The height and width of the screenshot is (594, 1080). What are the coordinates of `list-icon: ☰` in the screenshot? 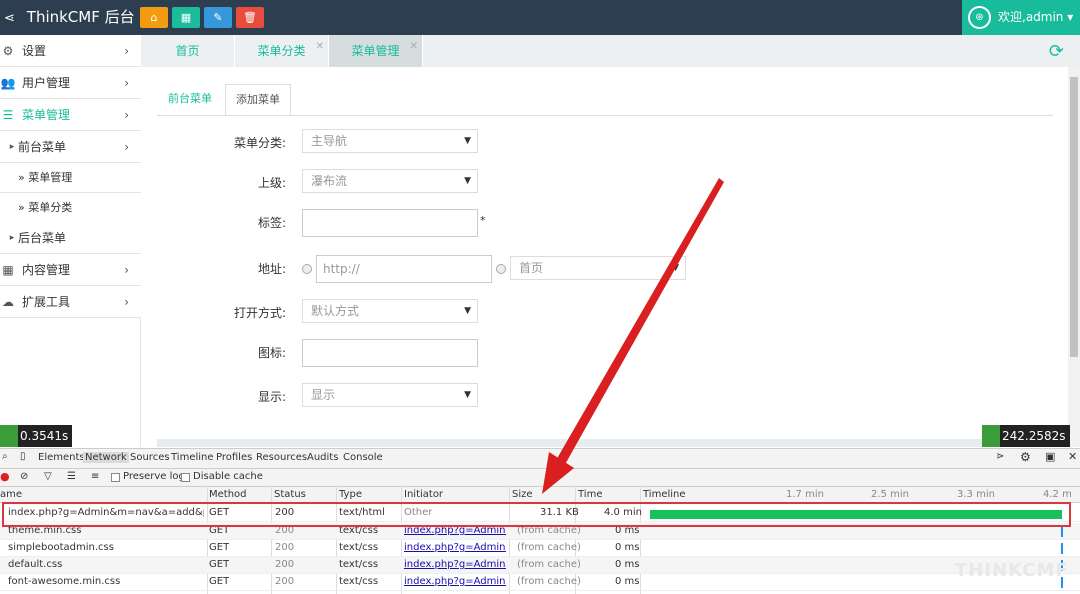 It's located at (8, 115).